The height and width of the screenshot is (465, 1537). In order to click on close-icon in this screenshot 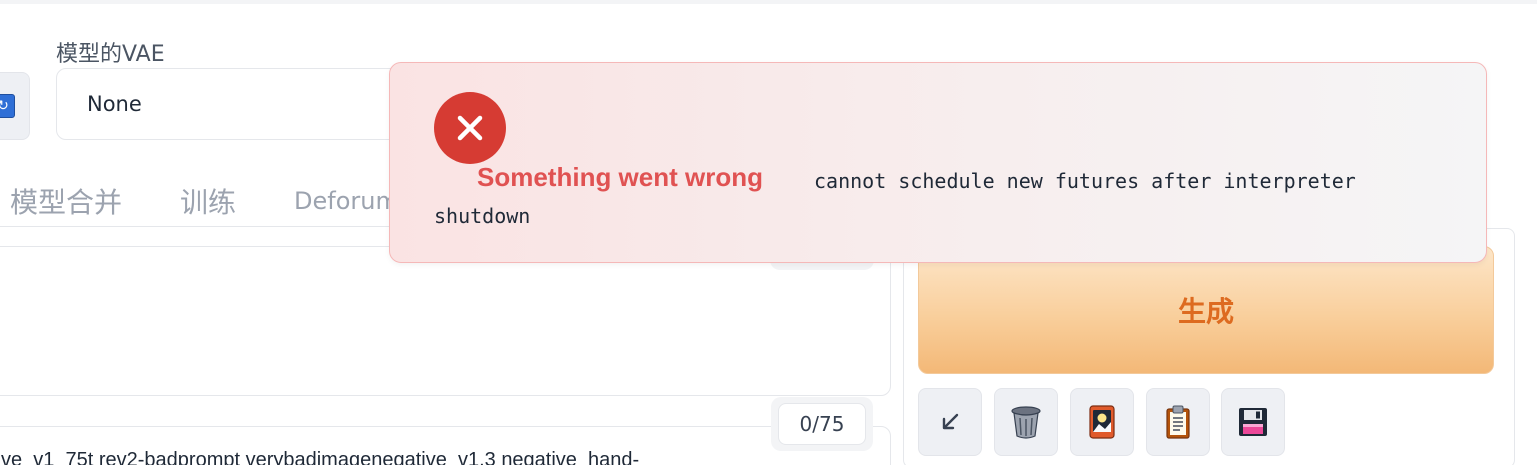, I will do `click(470, 128)`.